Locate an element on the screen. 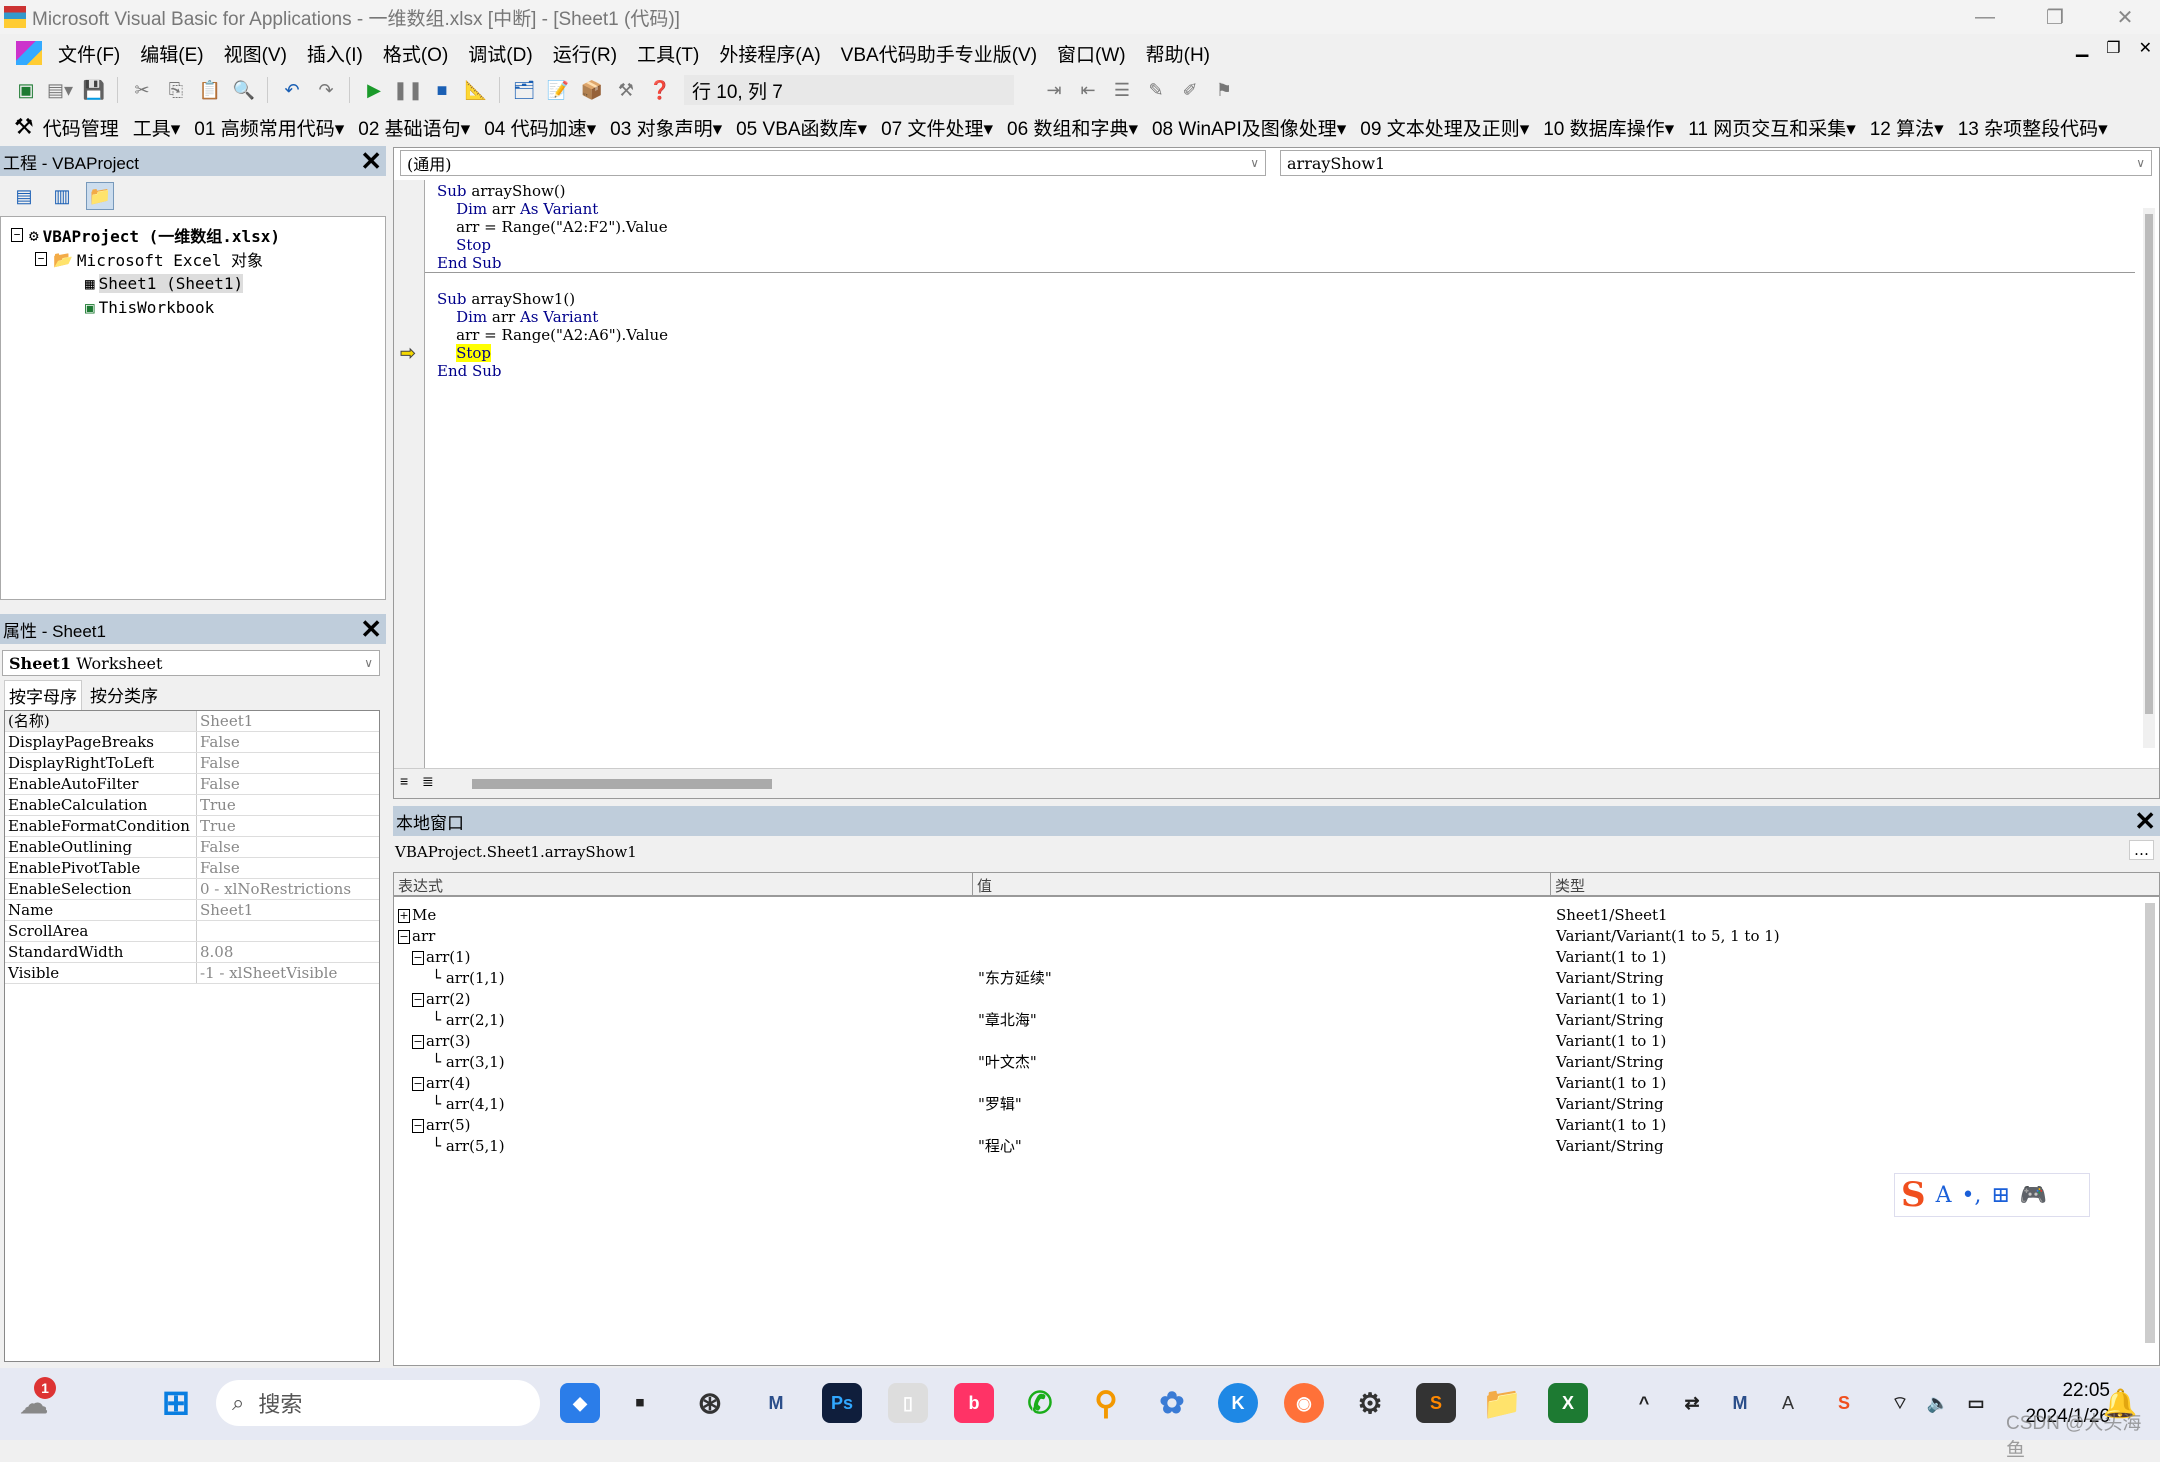  vba-menu-icon is located at coordinates (29, 53).